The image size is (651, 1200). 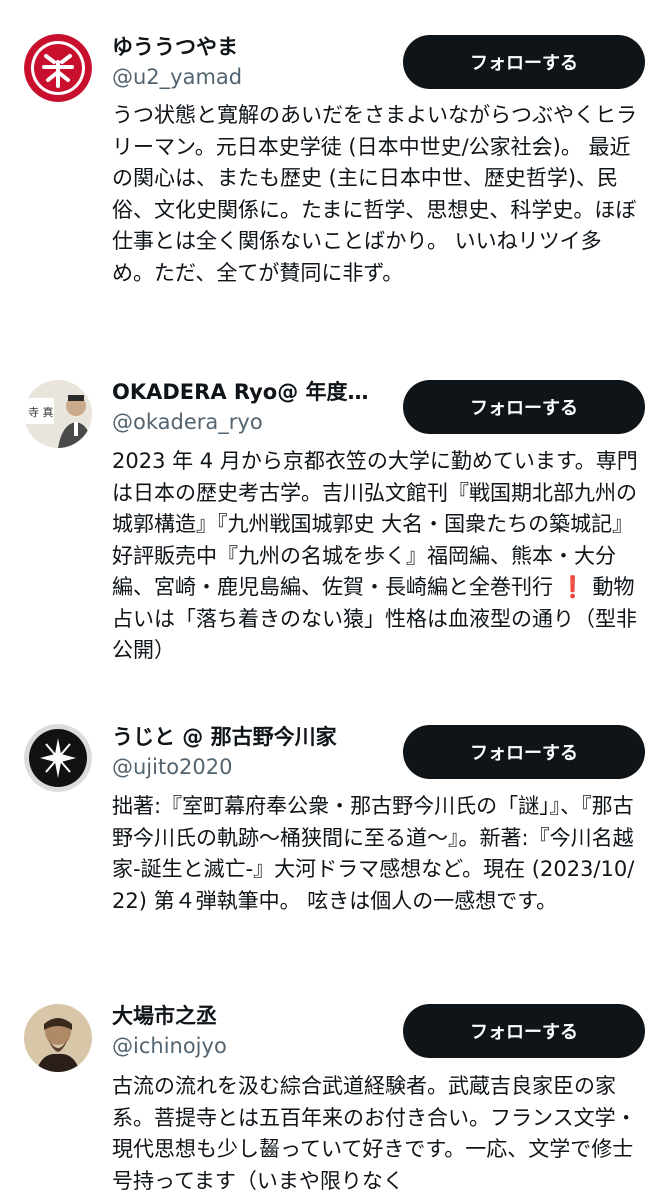 I want to click on svg-text: 寺 真, so click(x=41, y=412).